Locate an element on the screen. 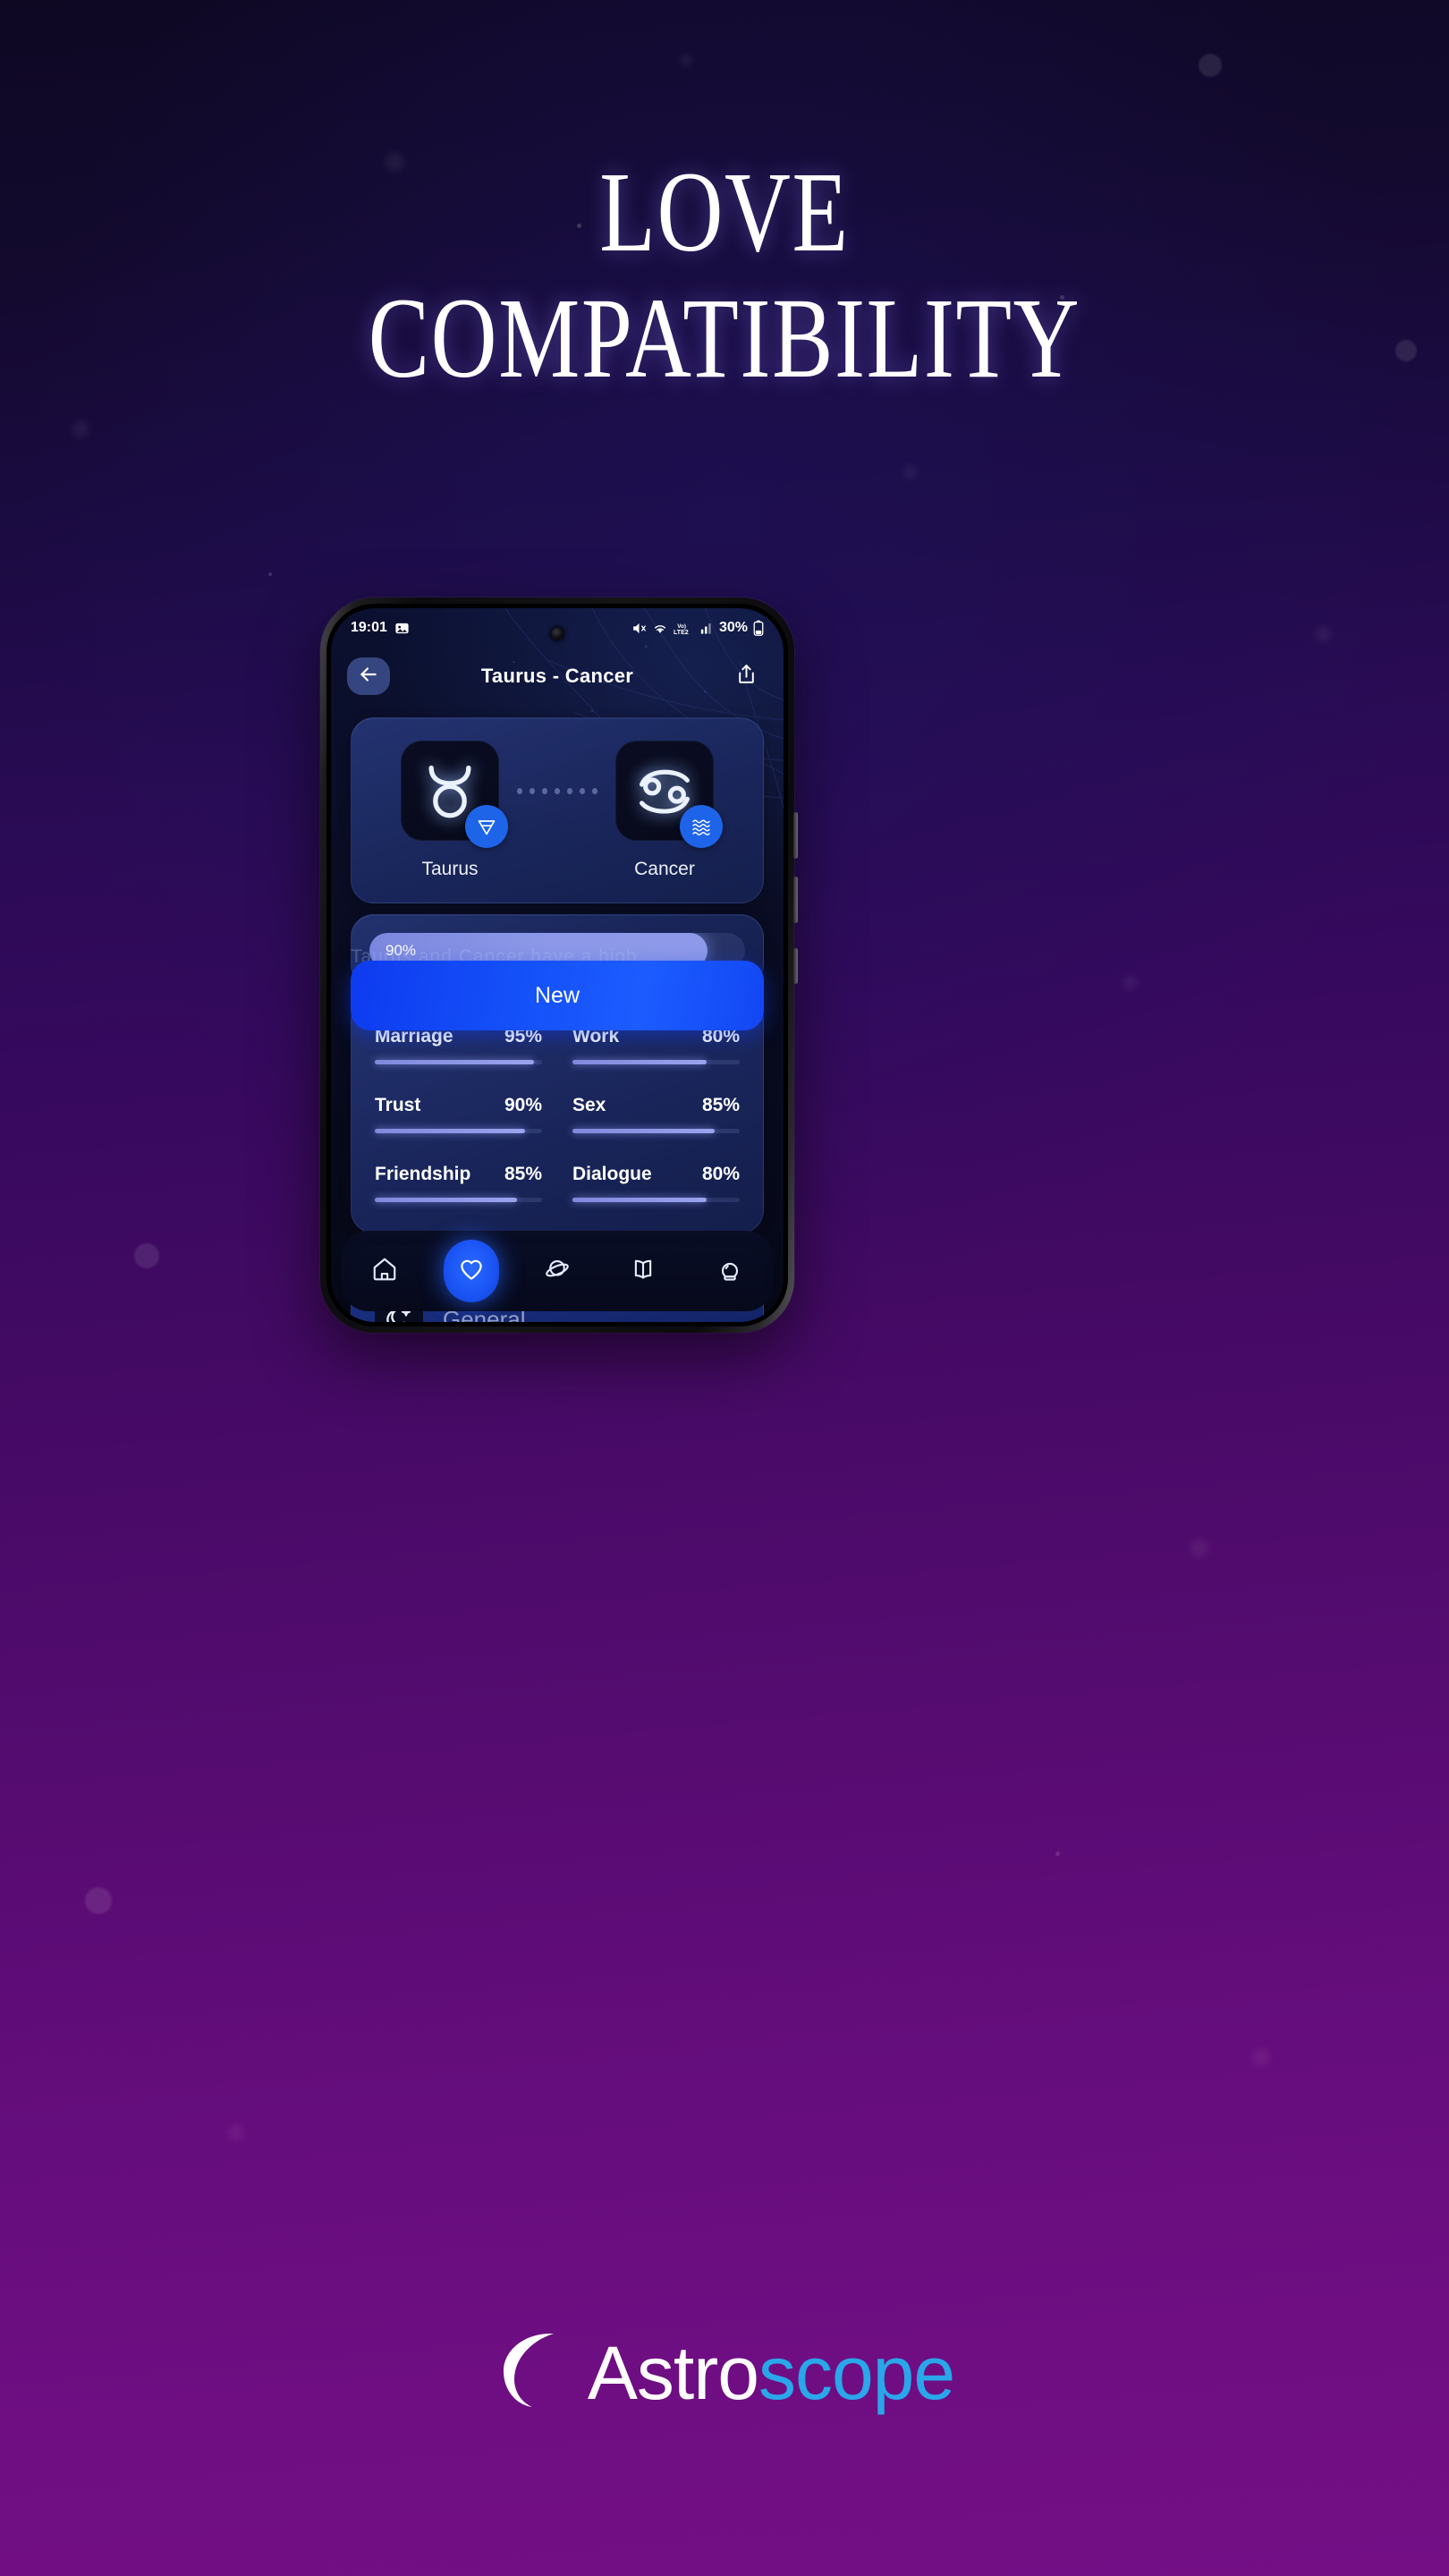  stat-item: Marriage 95% is located at coordinates (458, 1045).